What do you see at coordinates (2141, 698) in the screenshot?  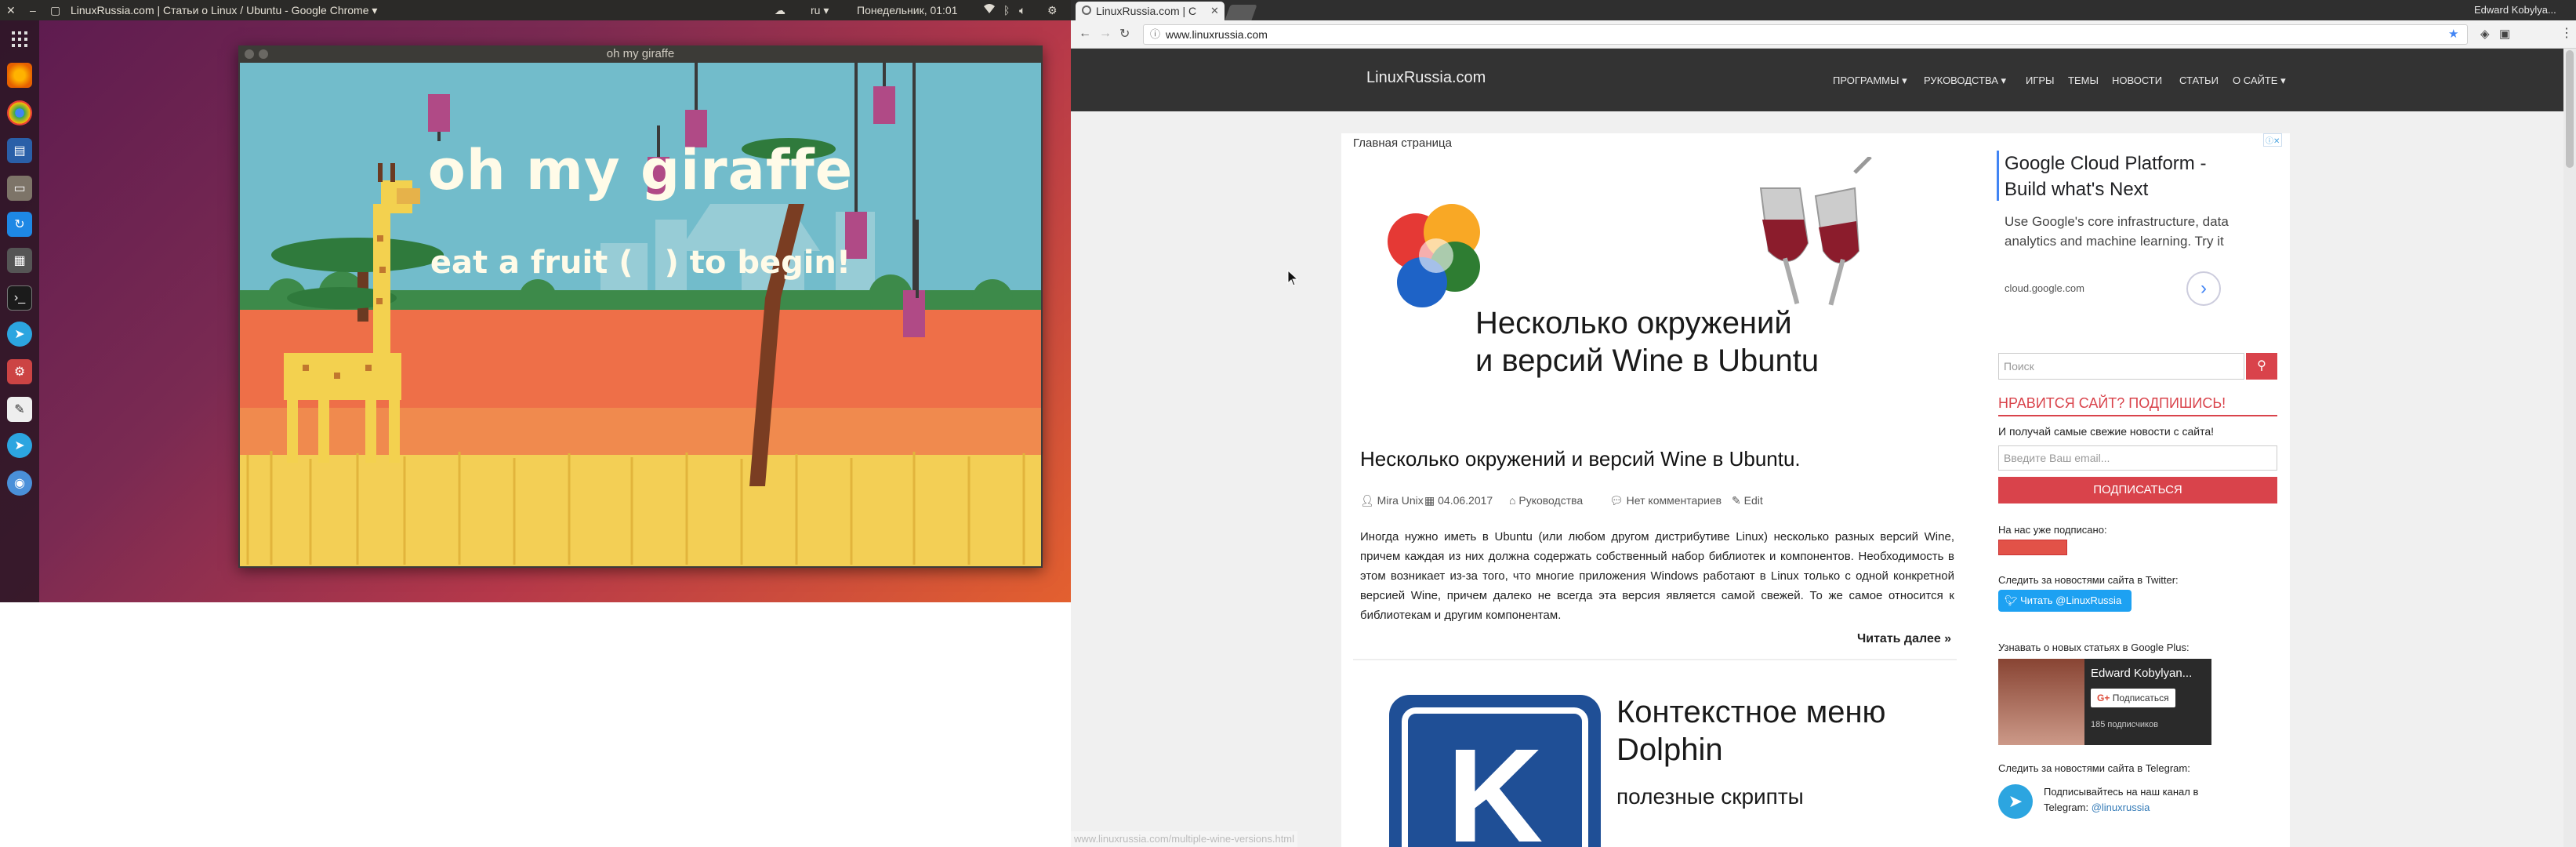 I see `gplus-follow-text: Подписаться` at bounding box center [2141, 698].